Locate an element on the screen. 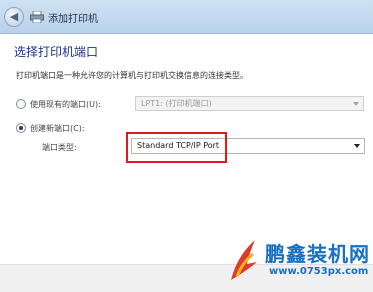 This screenshot has height=292, width=373. description-text: 打印机端口是一种允许您的计算机与打印机交换信息的连接类型。 is located at coordinates (132, 75).